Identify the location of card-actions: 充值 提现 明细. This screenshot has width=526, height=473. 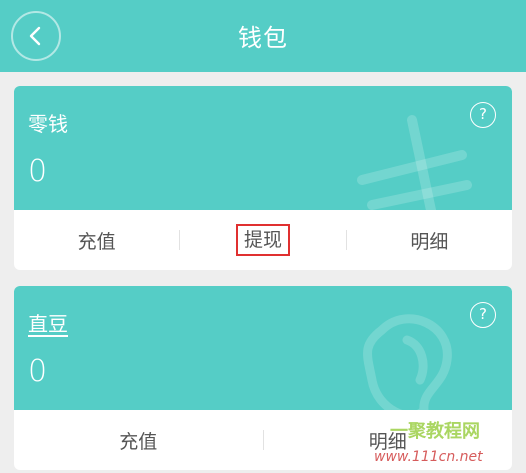
(263, 240).